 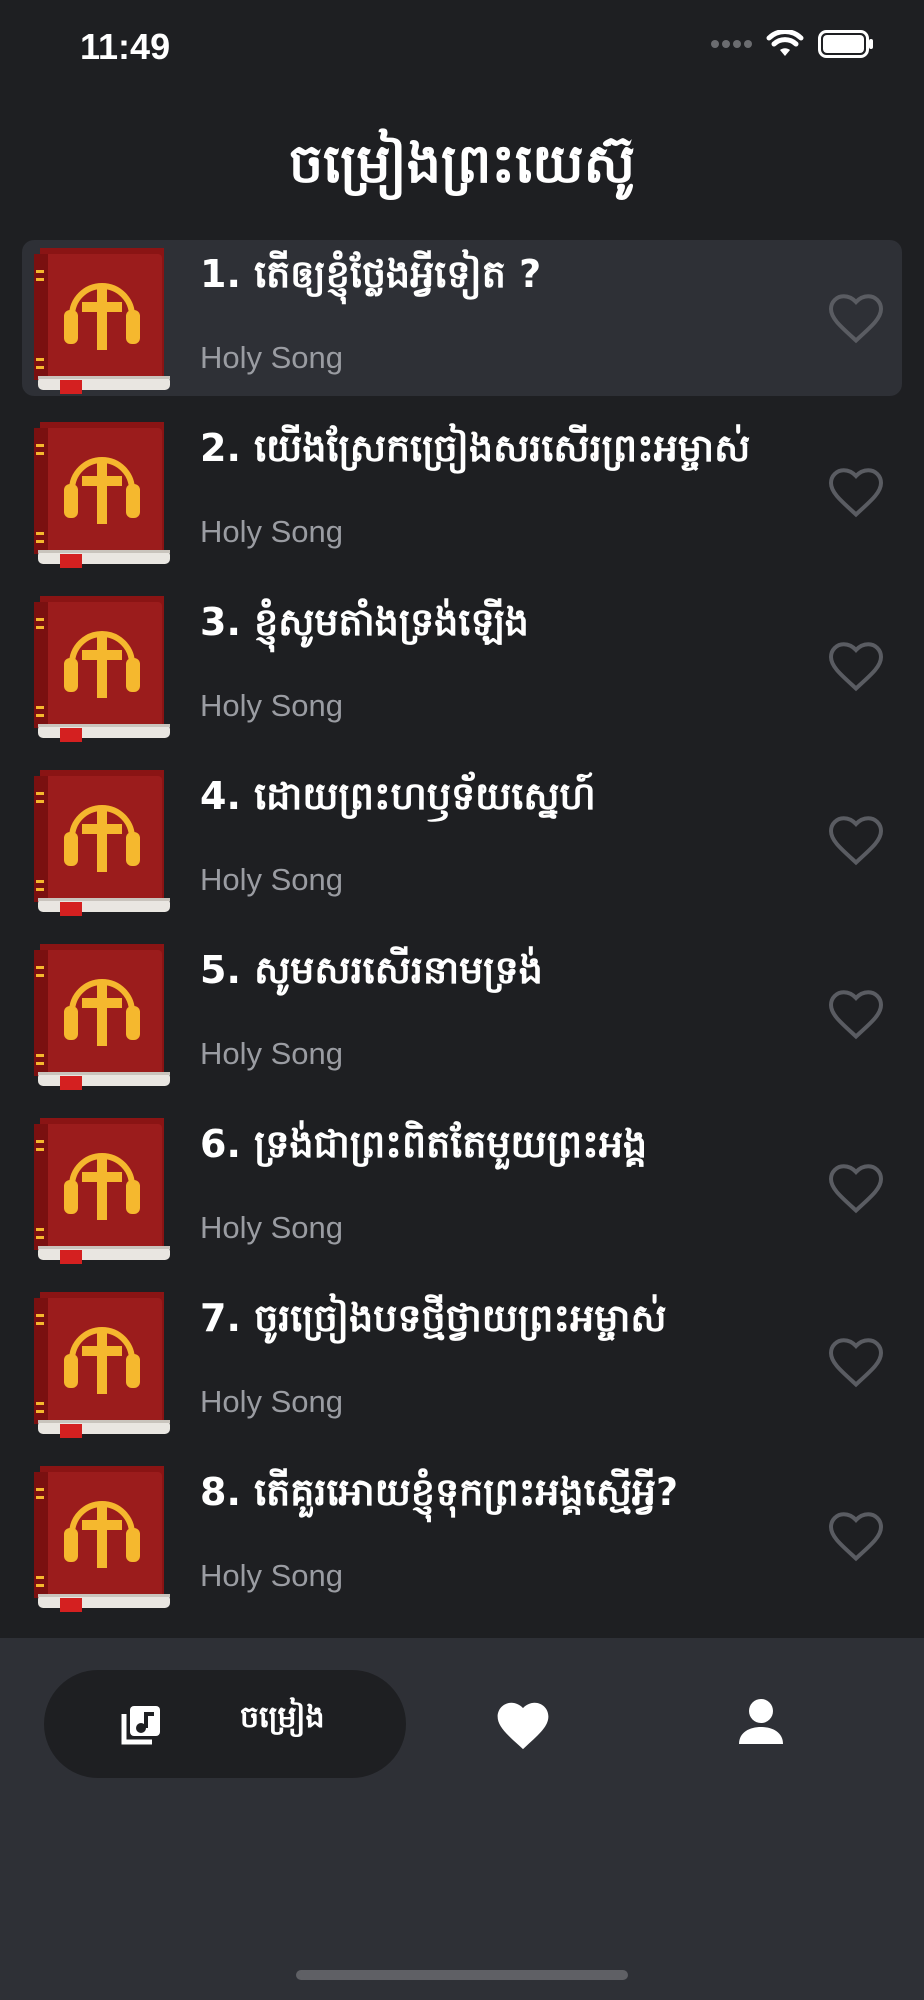 I want to click on song-row: 4. ដោយព្រះហឫទ័យស្នេហ៍ Holy Song, so click(x=462, y=849).